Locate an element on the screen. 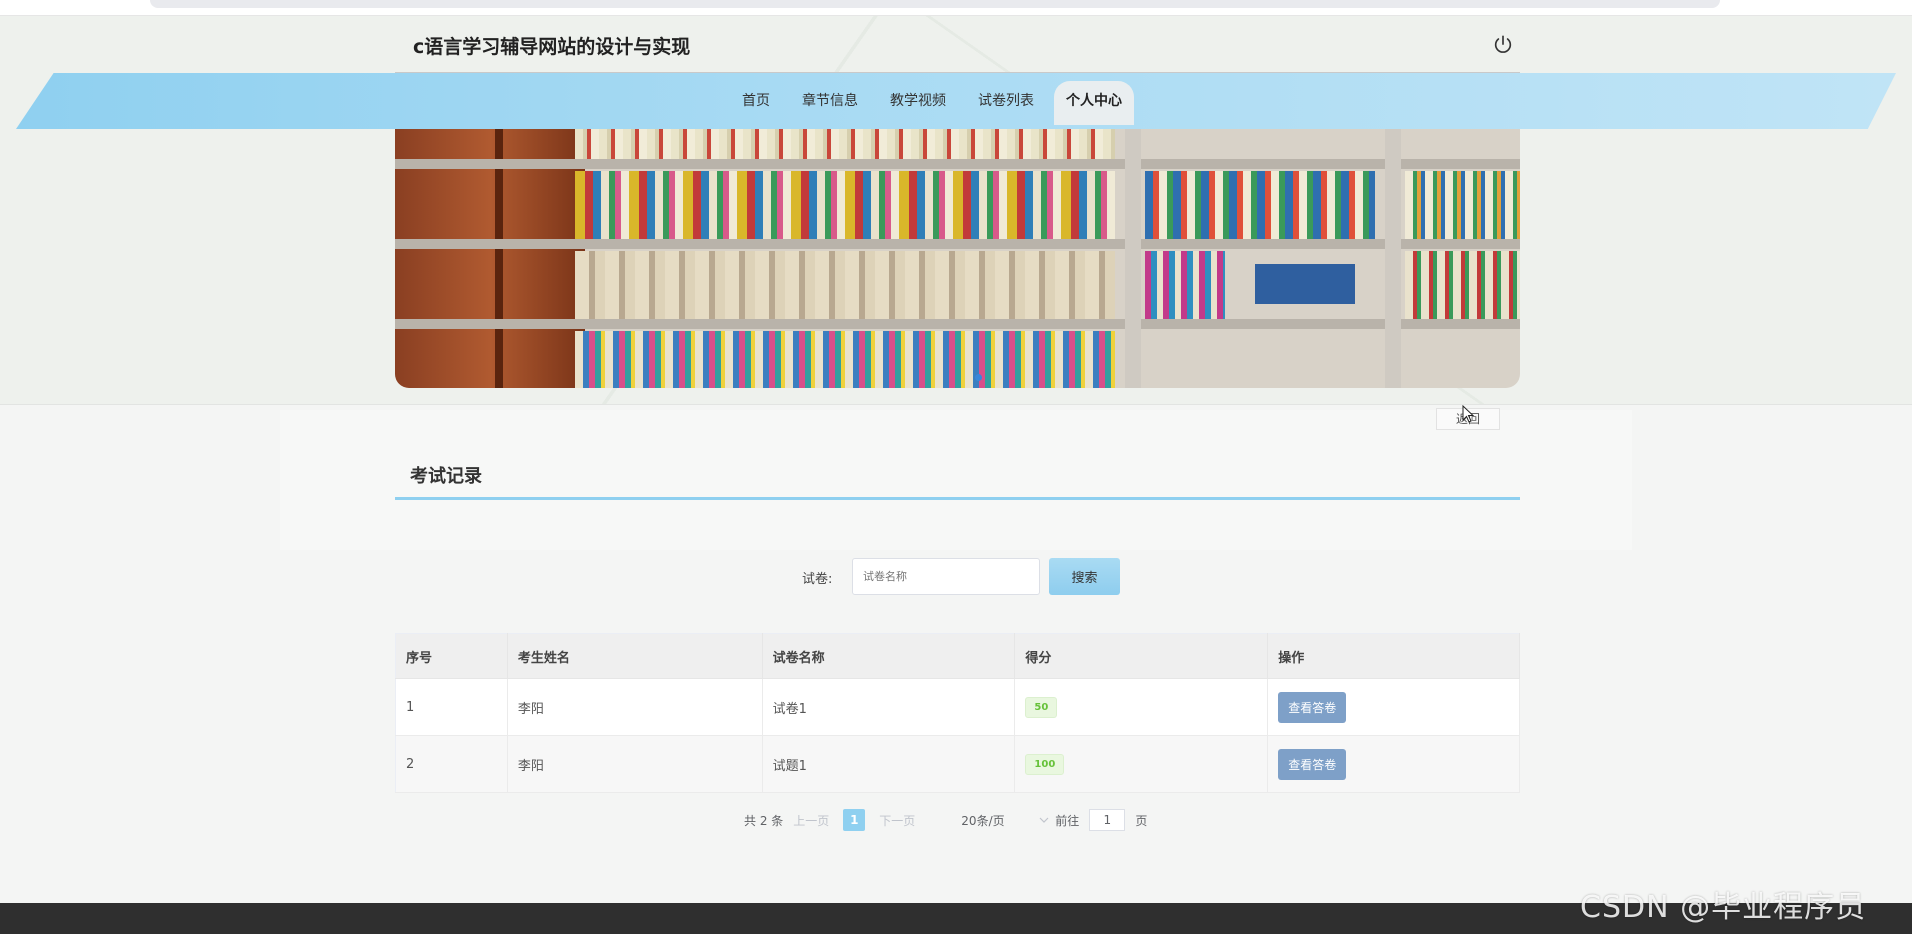 Image resolution: width=1912 pixels, height=934 pixels. pagination-goto-label: 前往 is located at coordinates (1067, 820).